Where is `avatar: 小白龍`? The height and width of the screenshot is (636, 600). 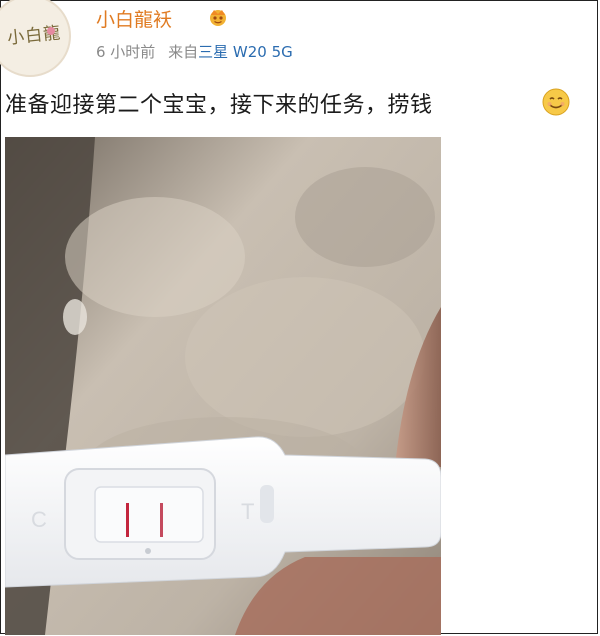 avatar: 小白龍 is located at coordinates (35, 38).